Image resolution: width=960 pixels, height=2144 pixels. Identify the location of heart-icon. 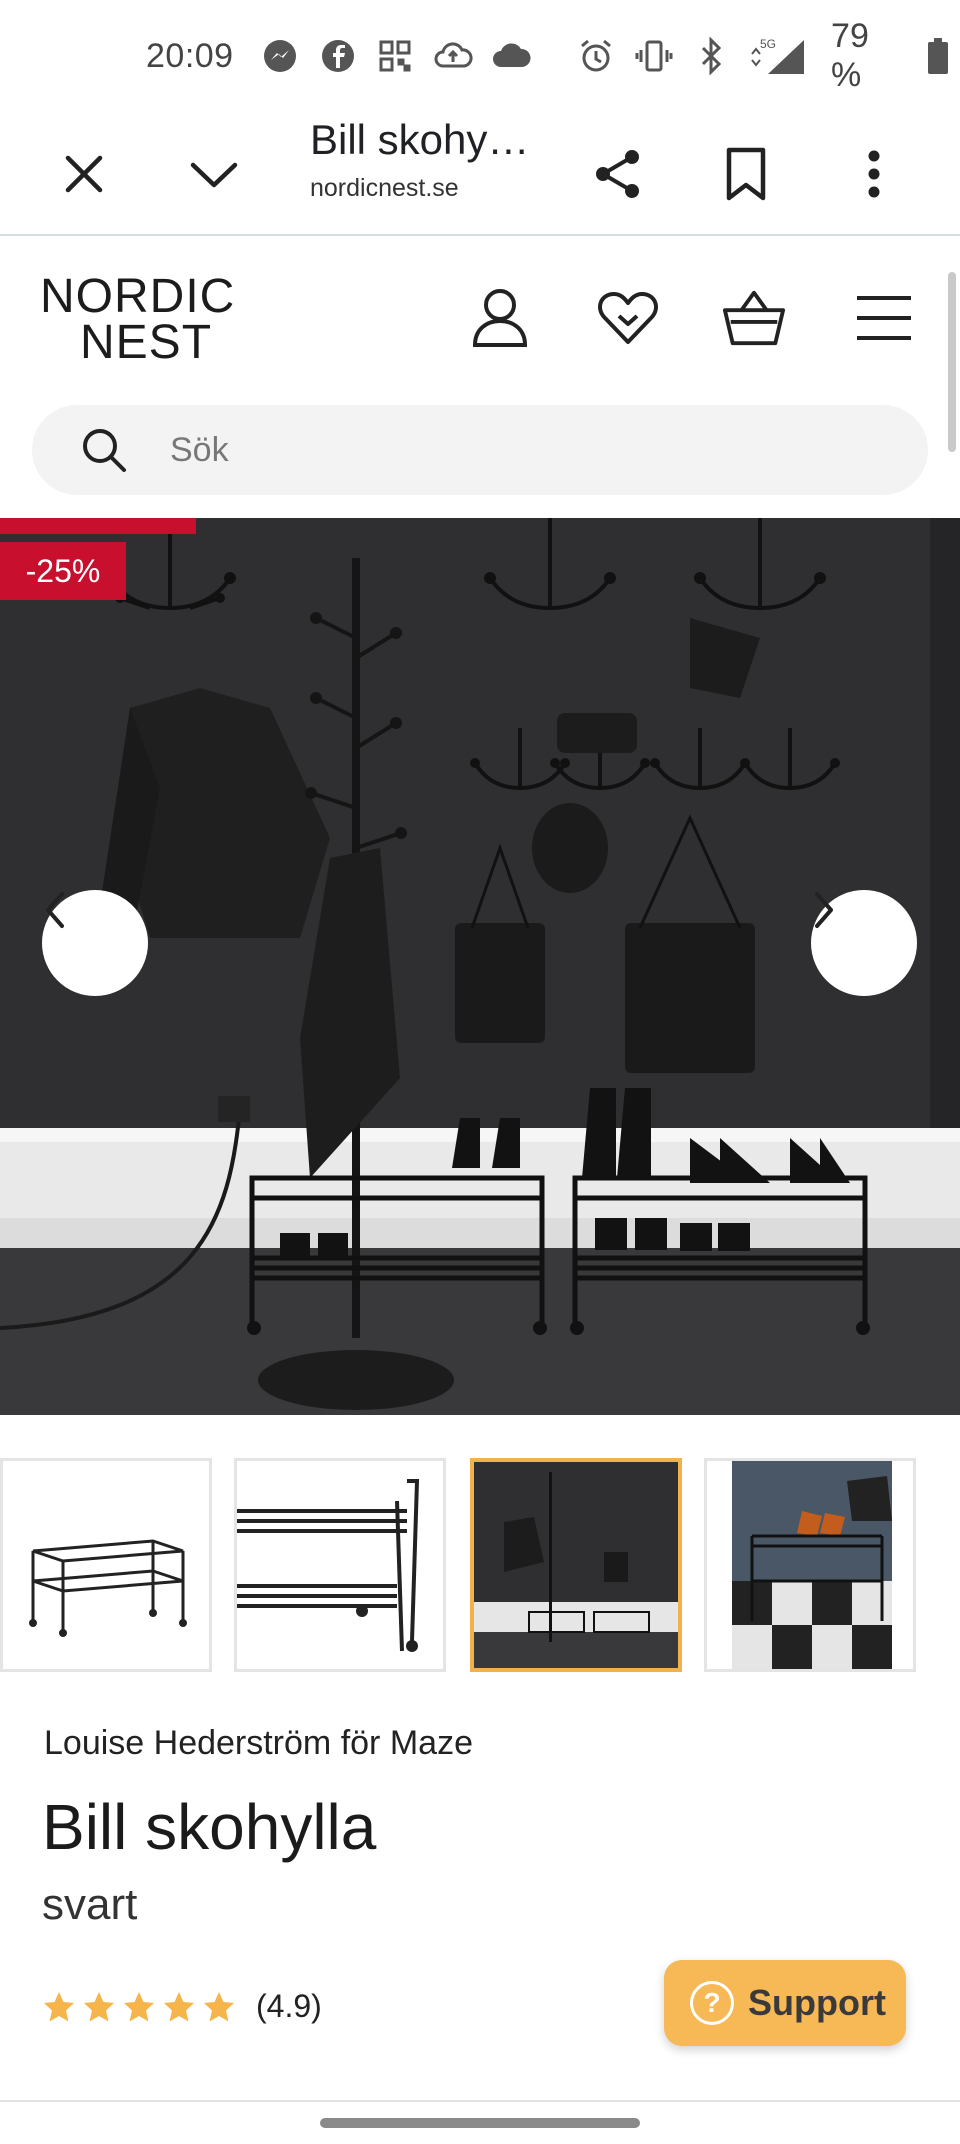
(628, 318).